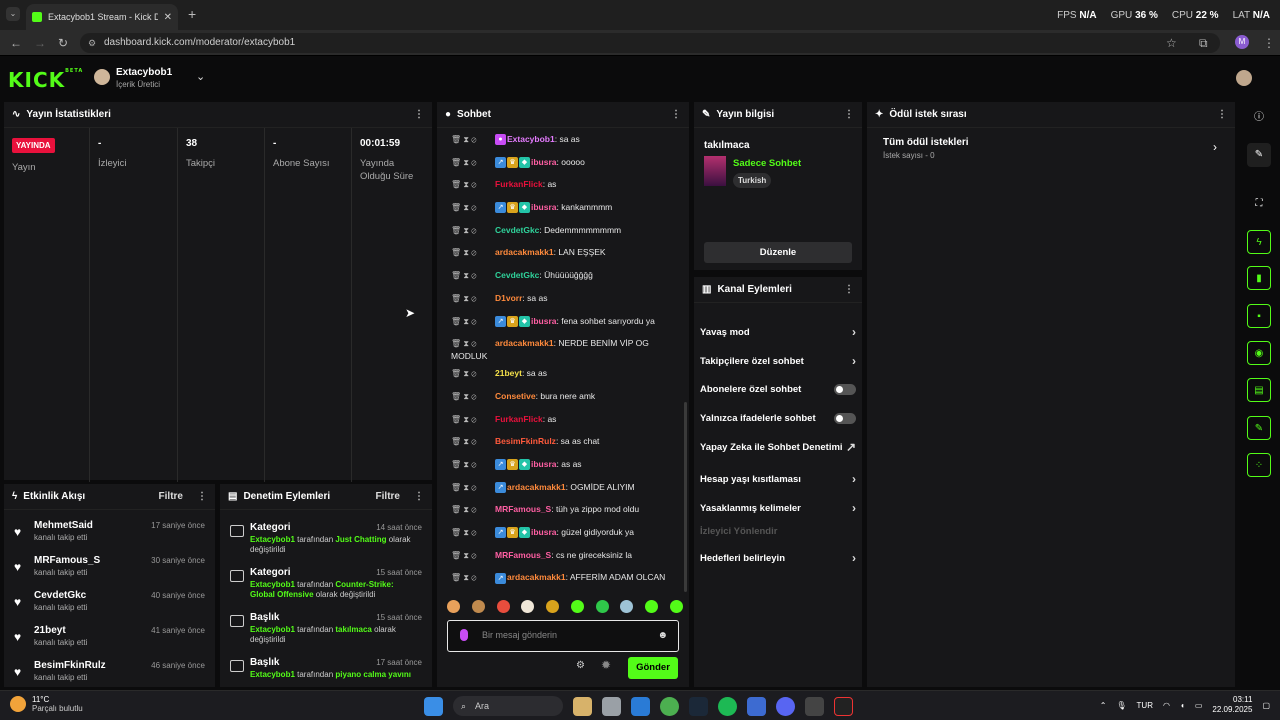 The height and width of the screenshot is (720, 1280). Describe the element at coordinates (563, 509) in the screenshot. I see `chat-message: 🗑 ⧗ ⊘ MRFamous_S: tüh ya zippo mod oldu` at that location.